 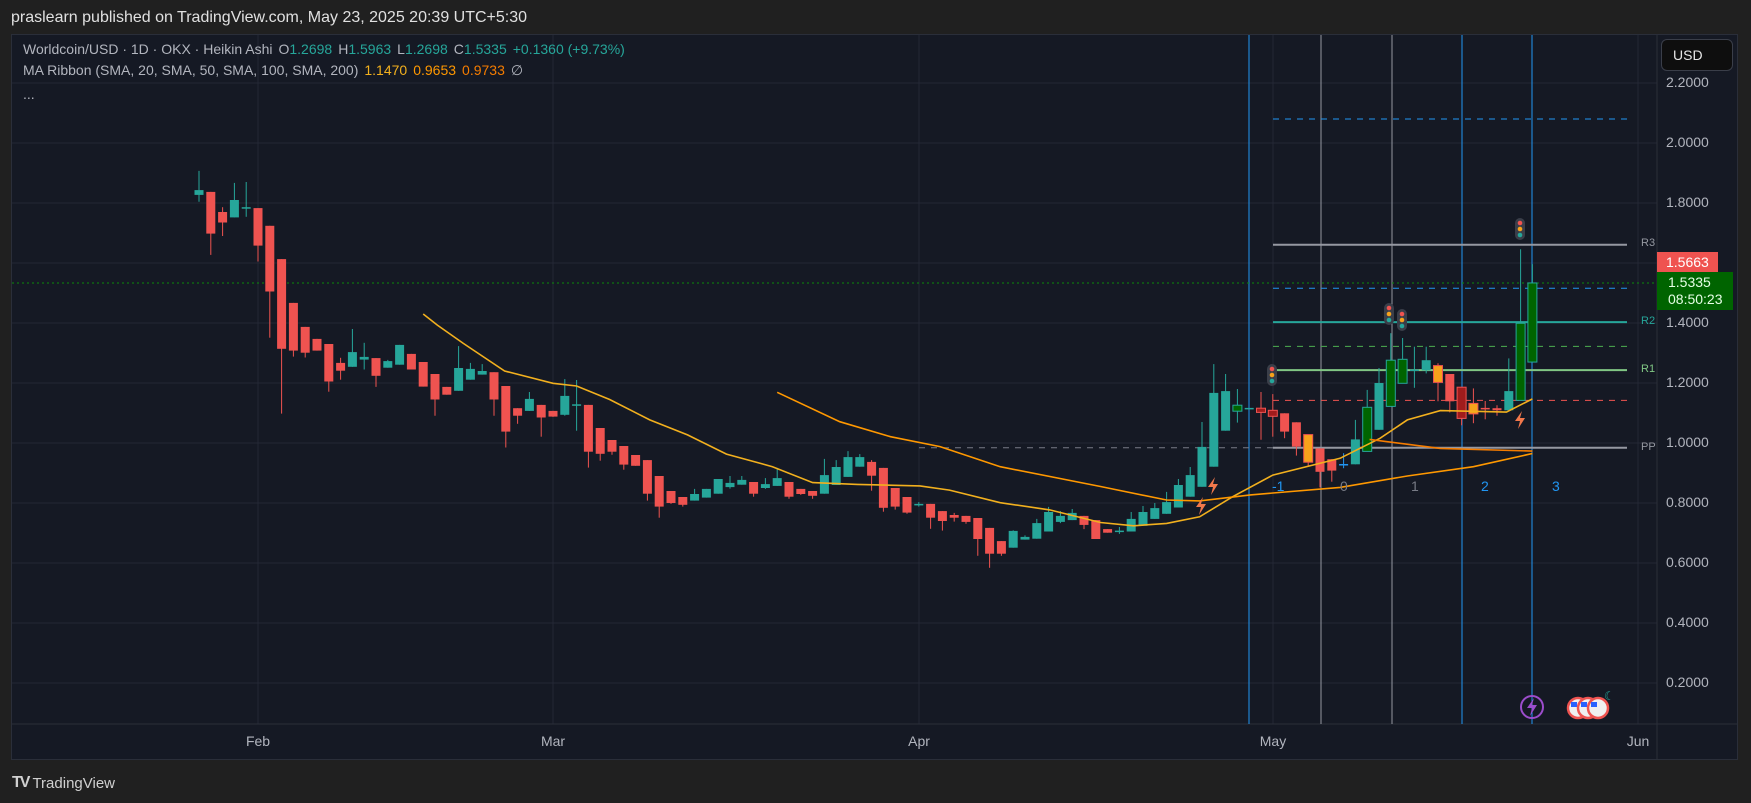 What do you see at coordinates (435, 70) in the screenshot?
I see `ma50-value: 0.9653` at bounding box center [435, 70].